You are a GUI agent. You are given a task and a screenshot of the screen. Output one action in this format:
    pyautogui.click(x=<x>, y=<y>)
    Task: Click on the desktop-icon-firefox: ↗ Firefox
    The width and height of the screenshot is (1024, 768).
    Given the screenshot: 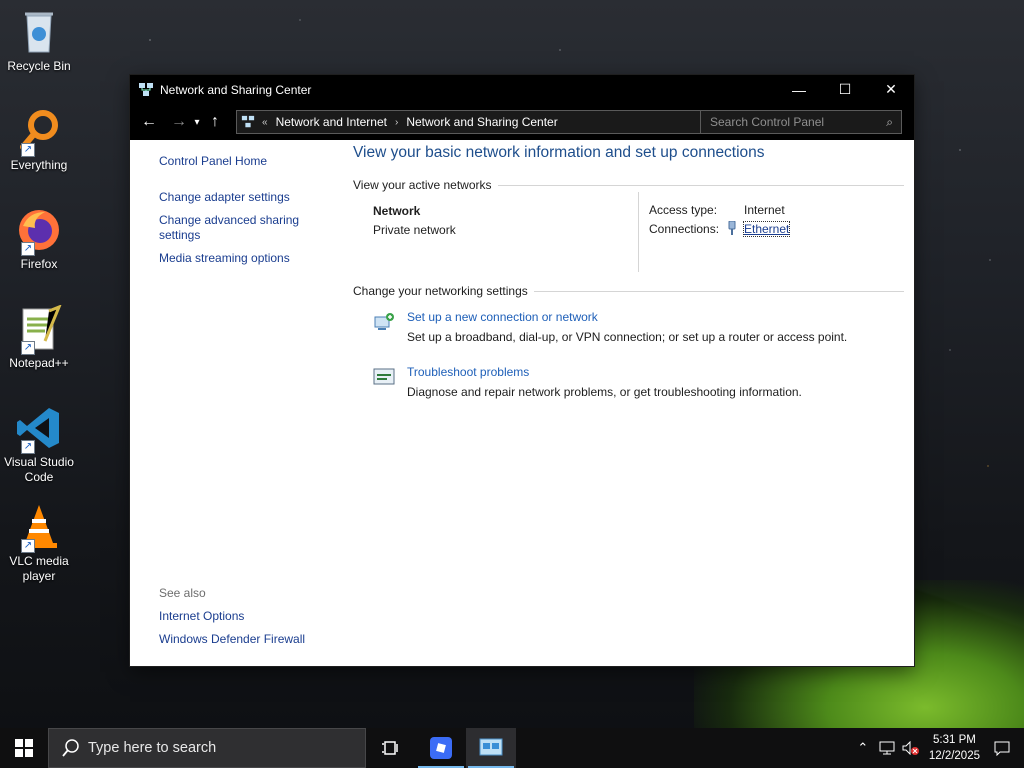 What is the action you would take?
    pyautogui.click(x=39, y=239)
    